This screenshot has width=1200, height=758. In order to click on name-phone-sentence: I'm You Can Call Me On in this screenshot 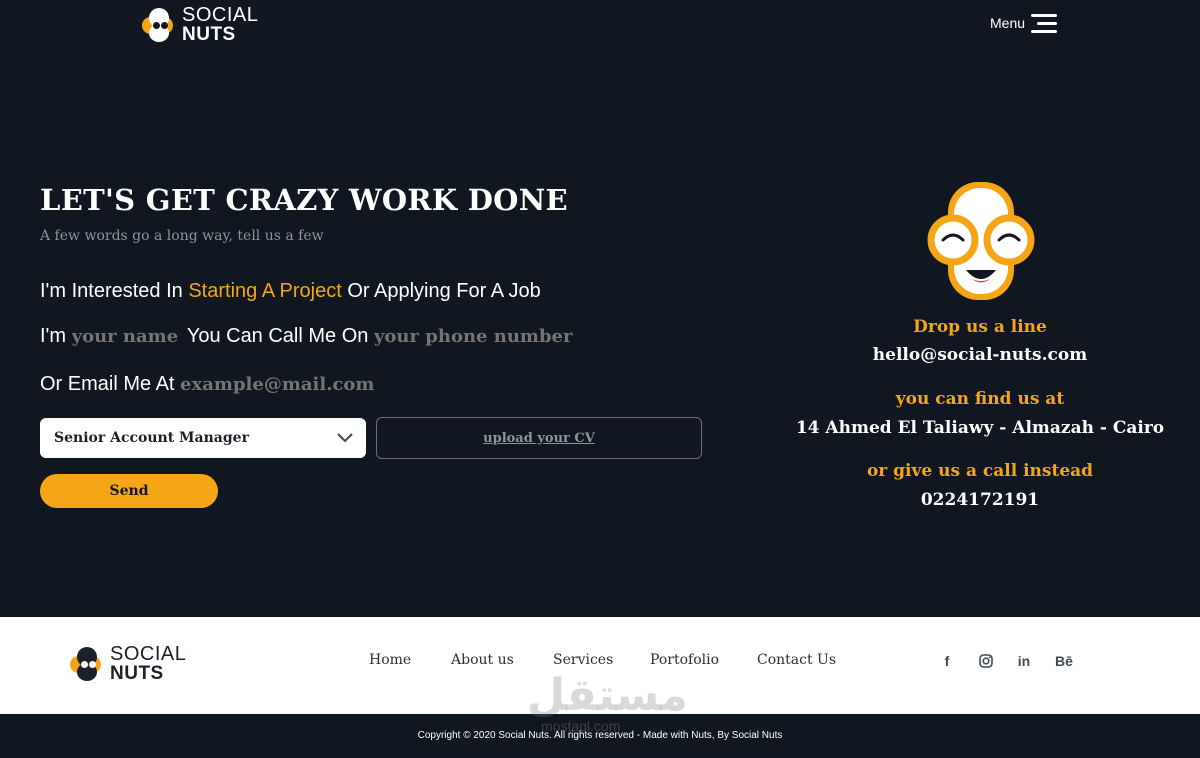, I will do `click(307, 336)`.